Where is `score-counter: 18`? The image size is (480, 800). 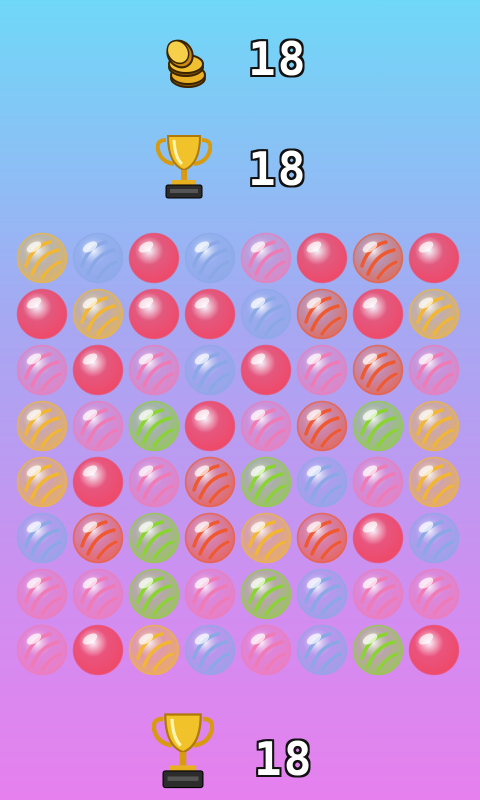
score-counter: 18 is located at coordinates (240, 169).